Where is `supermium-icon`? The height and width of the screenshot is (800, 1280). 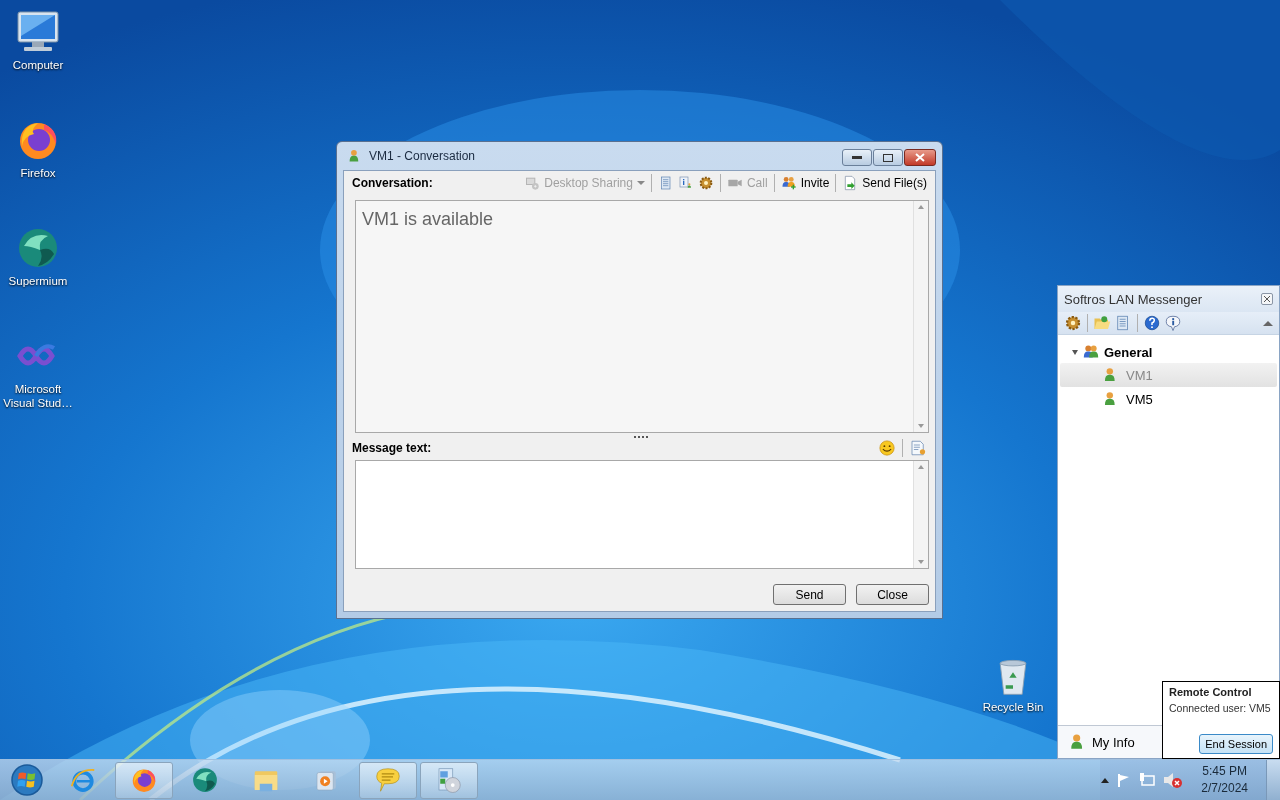
supermium-icon is located at coordinates (205, 780).